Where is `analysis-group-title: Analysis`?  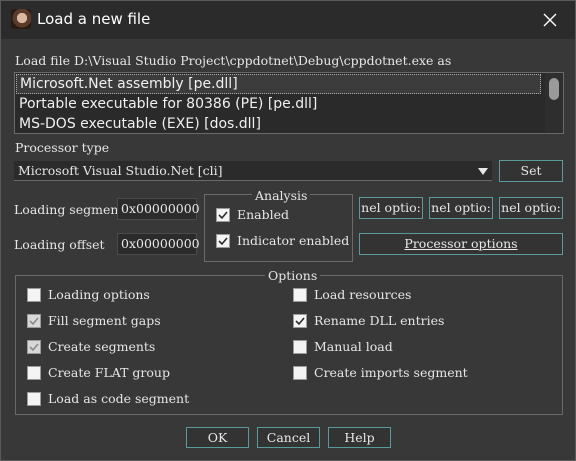 analysis-group-title: Analysis is located at coordinates (281, 196).